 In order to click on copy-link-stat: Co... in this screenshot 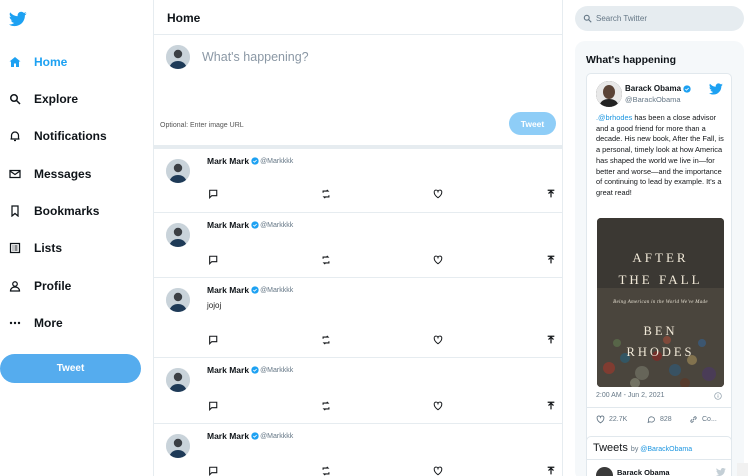, I will do `click(703, 419)`.